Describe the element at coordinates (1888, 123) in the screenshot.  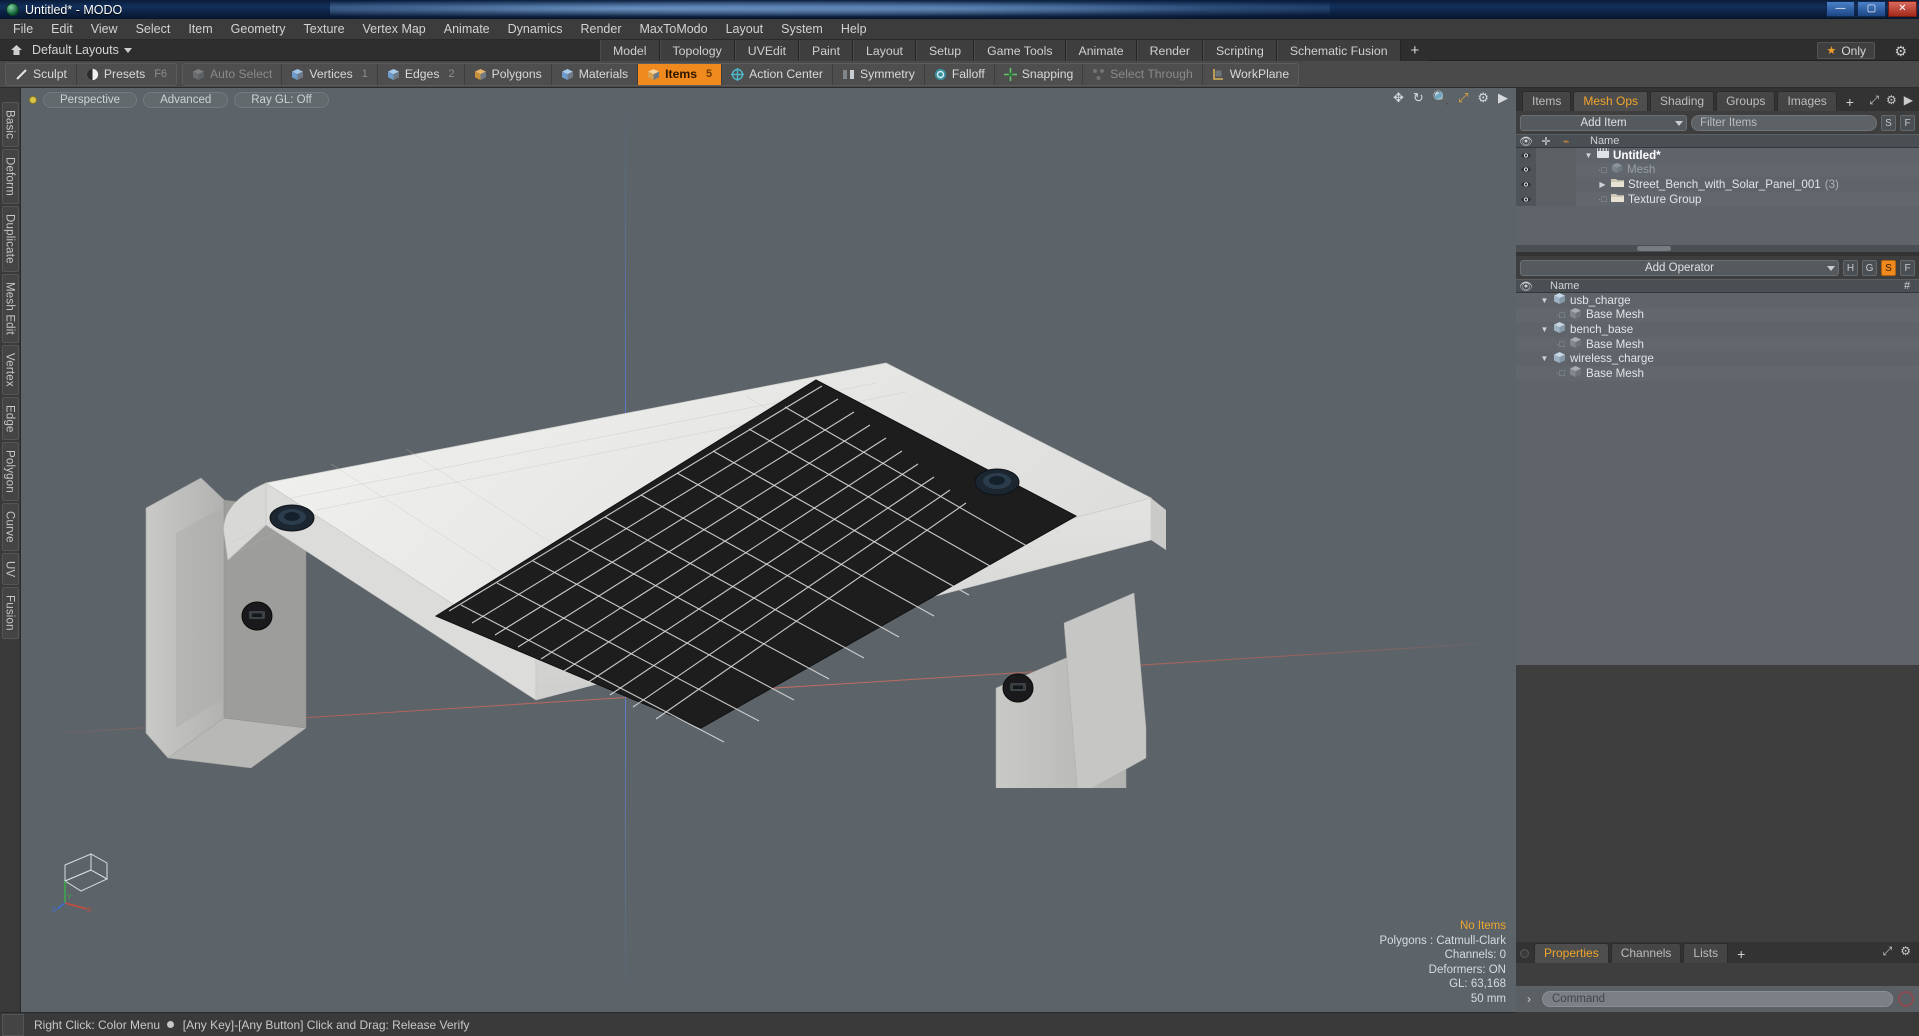
I see `item-filter-s-button: S` at that location.